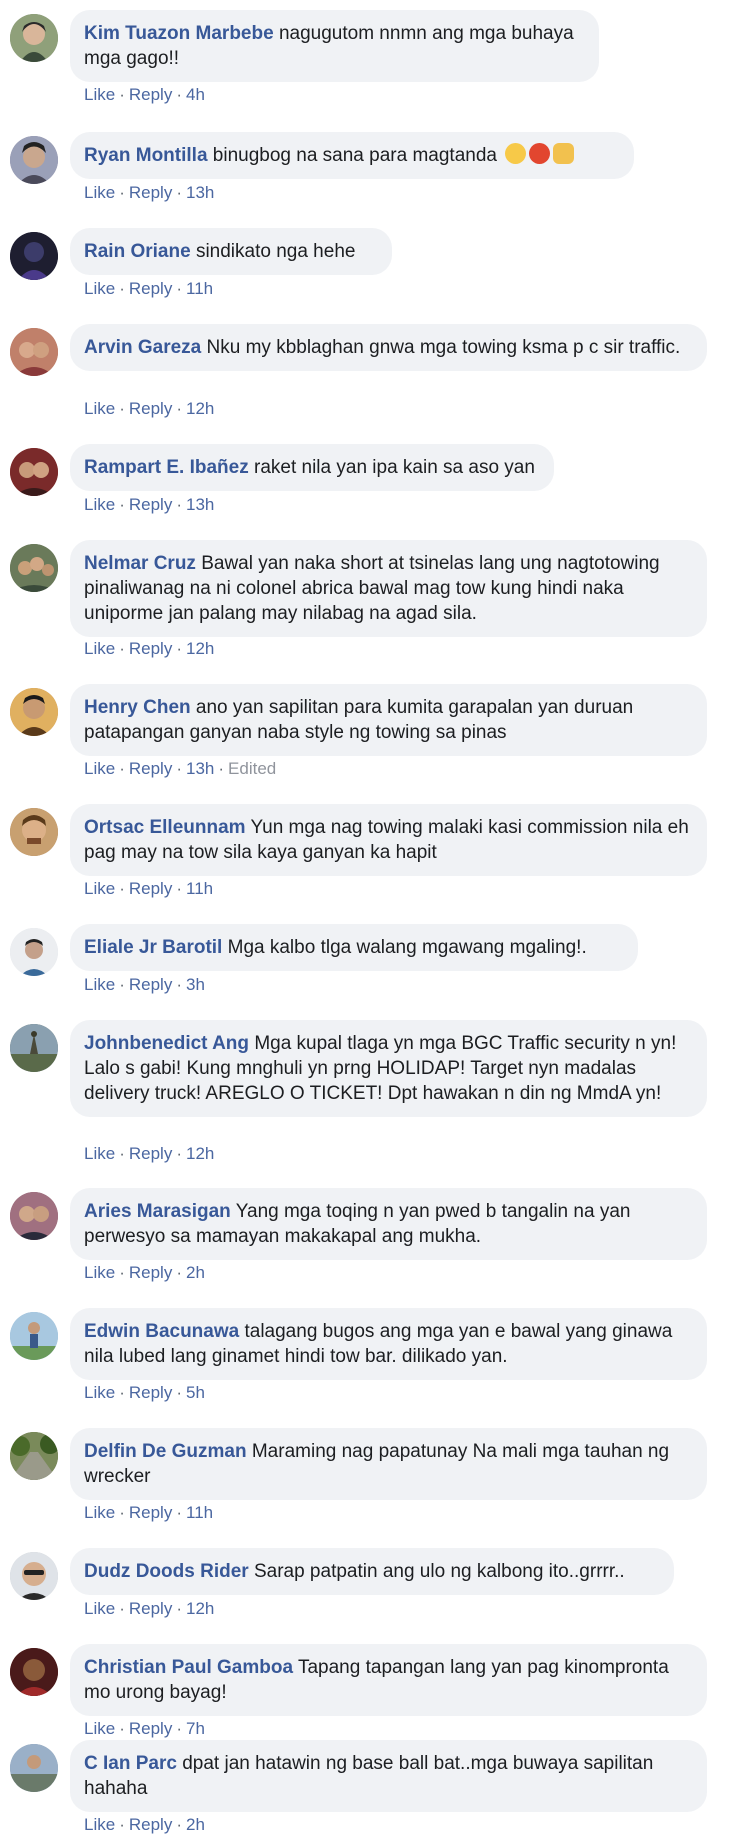 Image resolution: width=750 pixels, height=1843 pixels. I want to click on comment-time: 5h, so click(195, 1392).